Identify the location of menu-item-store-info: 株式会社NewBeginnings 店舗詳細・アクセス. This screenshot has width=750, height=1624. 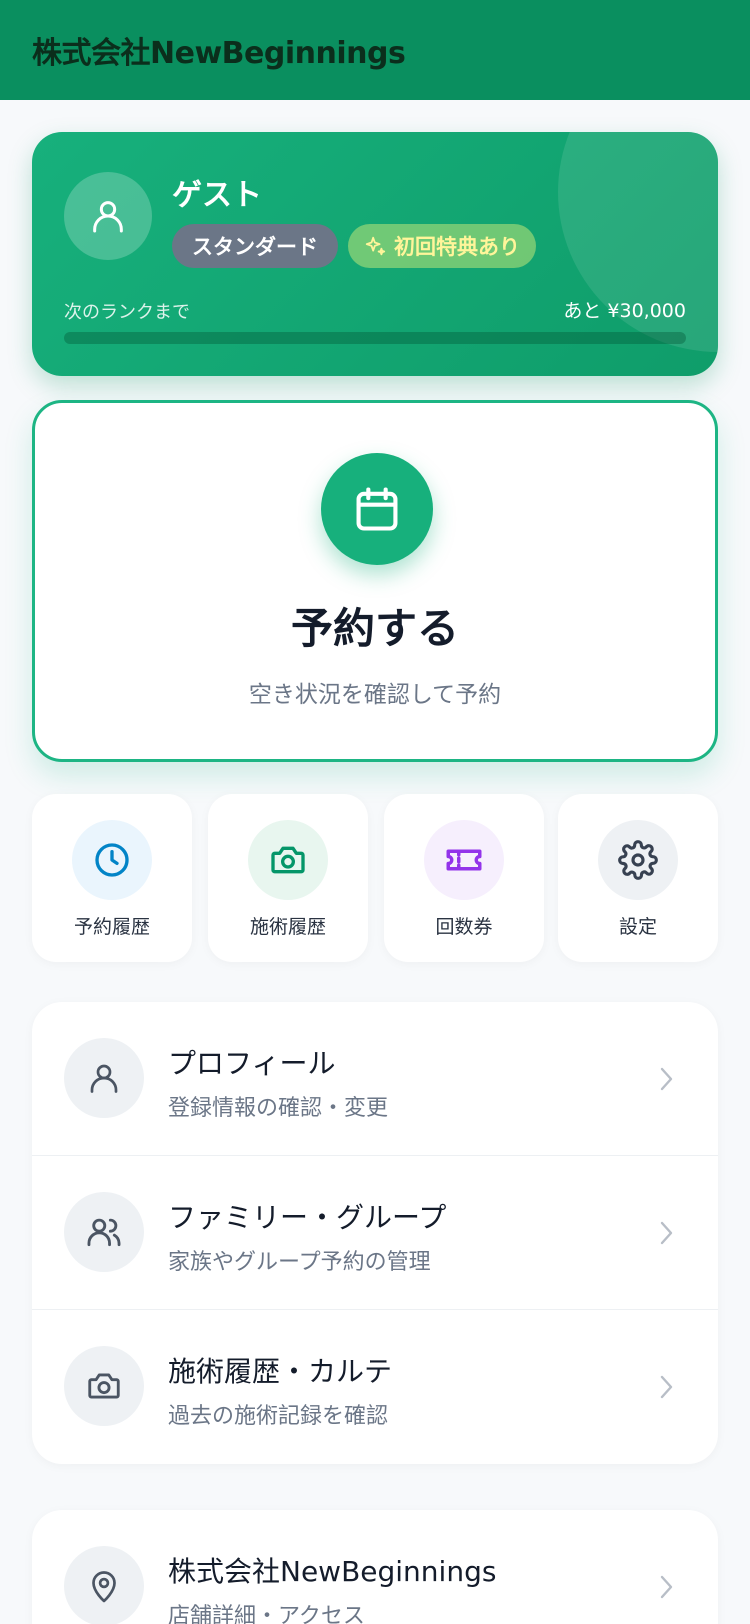
(375, 1567).